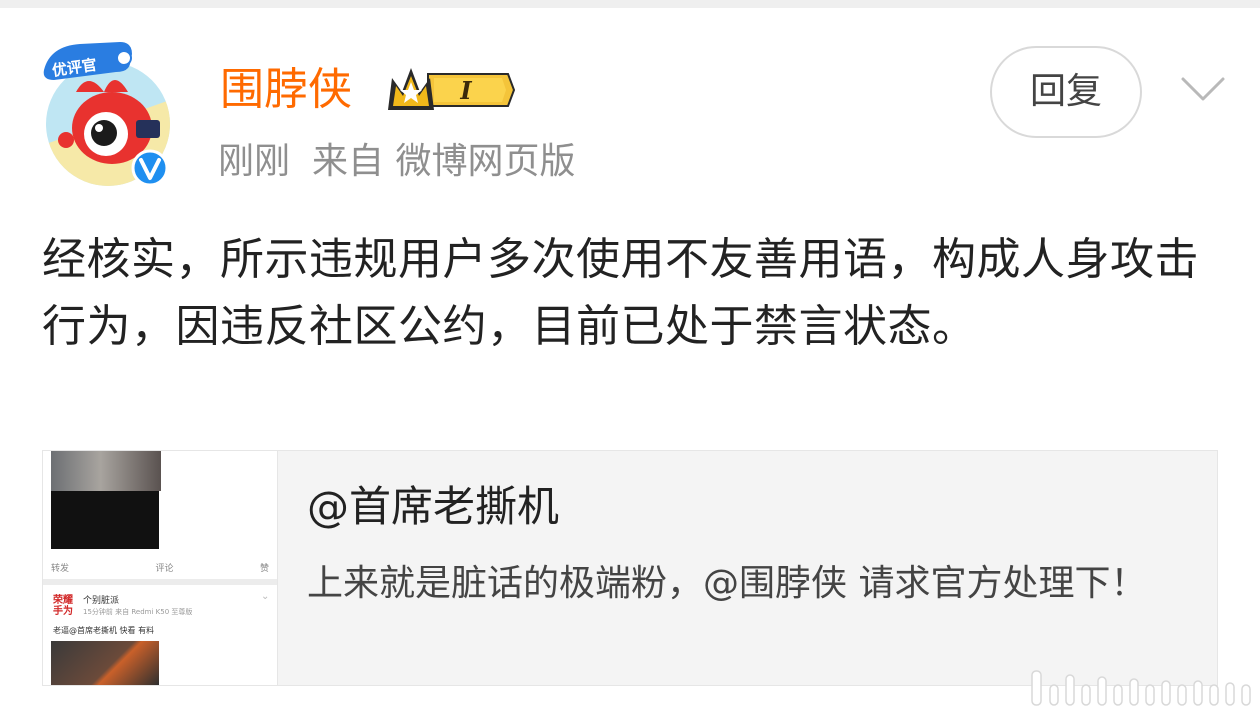 The height and width of the screenshot is (722, 1260). I want to click on post-meta: 刚刚 来自 微博网页版, so click(396, 162).